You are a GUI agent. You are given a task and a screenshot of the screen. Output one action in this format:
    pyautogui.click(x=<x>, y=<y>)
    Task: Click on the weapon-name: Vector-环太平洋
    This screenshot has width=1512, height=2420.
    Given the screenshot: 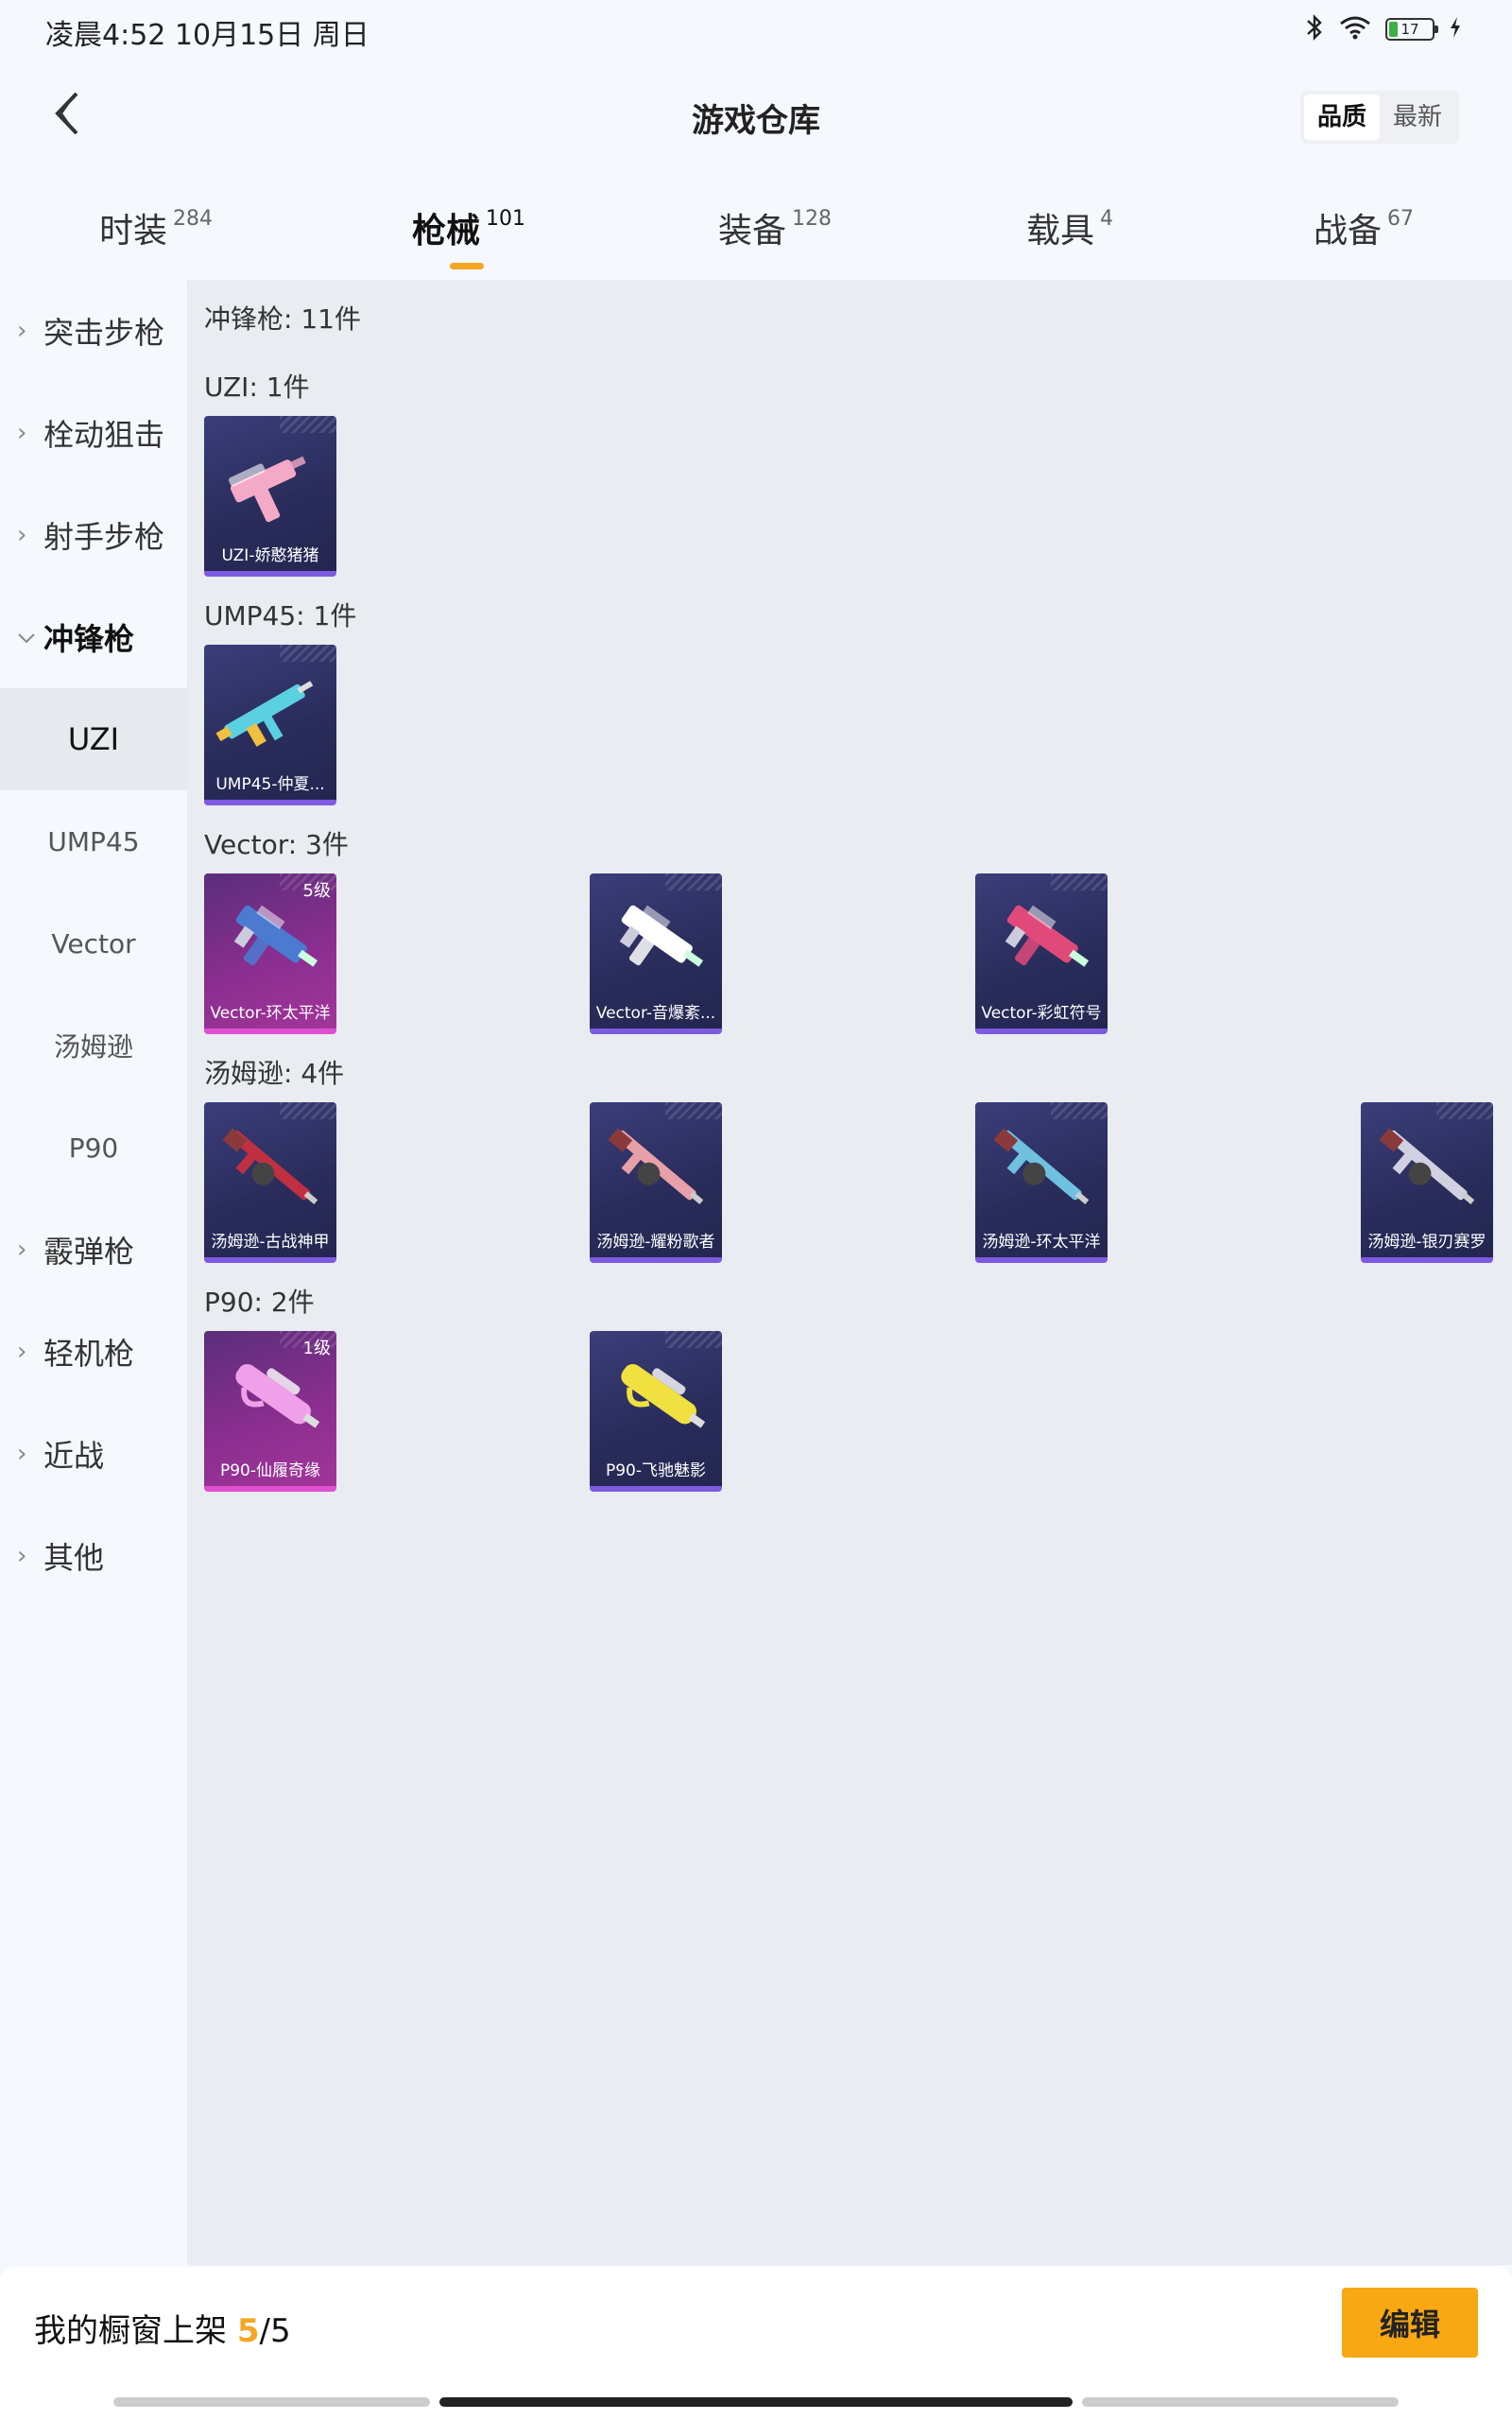 What is the action you would take?
    pyautogui.click(x=270, y=1013)
    